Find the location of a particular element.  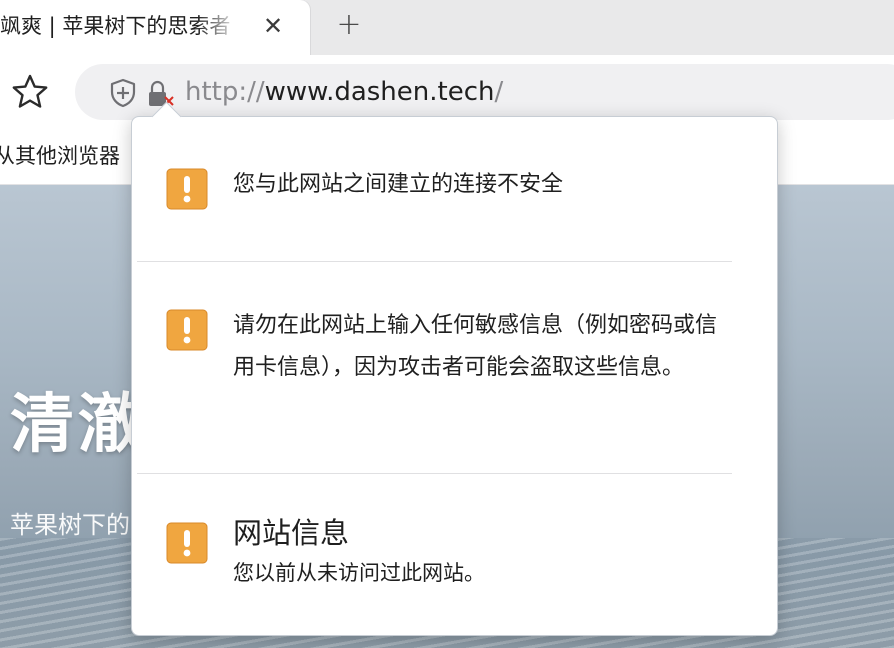

star-icon is located at coordinates (30, 92).